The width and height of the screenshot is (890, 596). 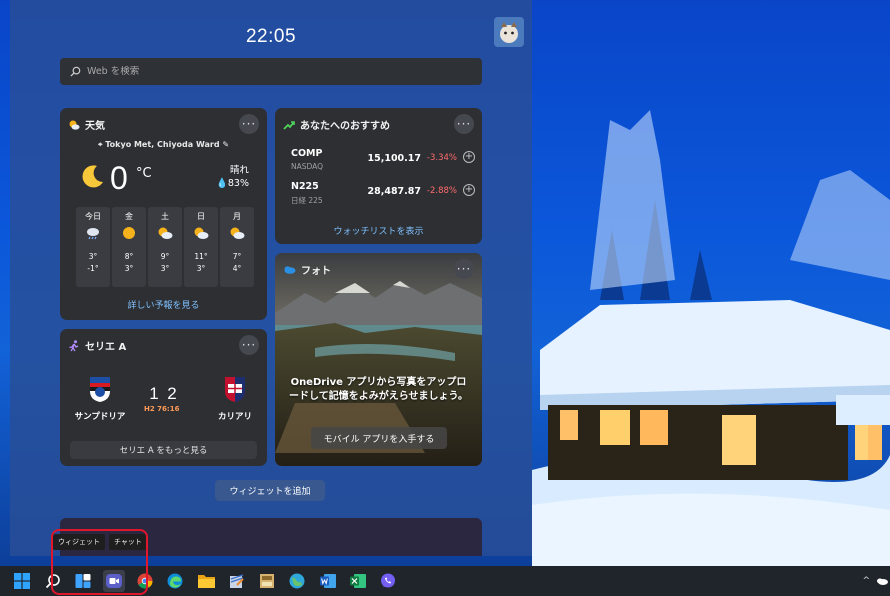 What do you see at coordinates (172, 393) in the screenshot?
I see `away-score: 2` at bounding box center [172, 393].